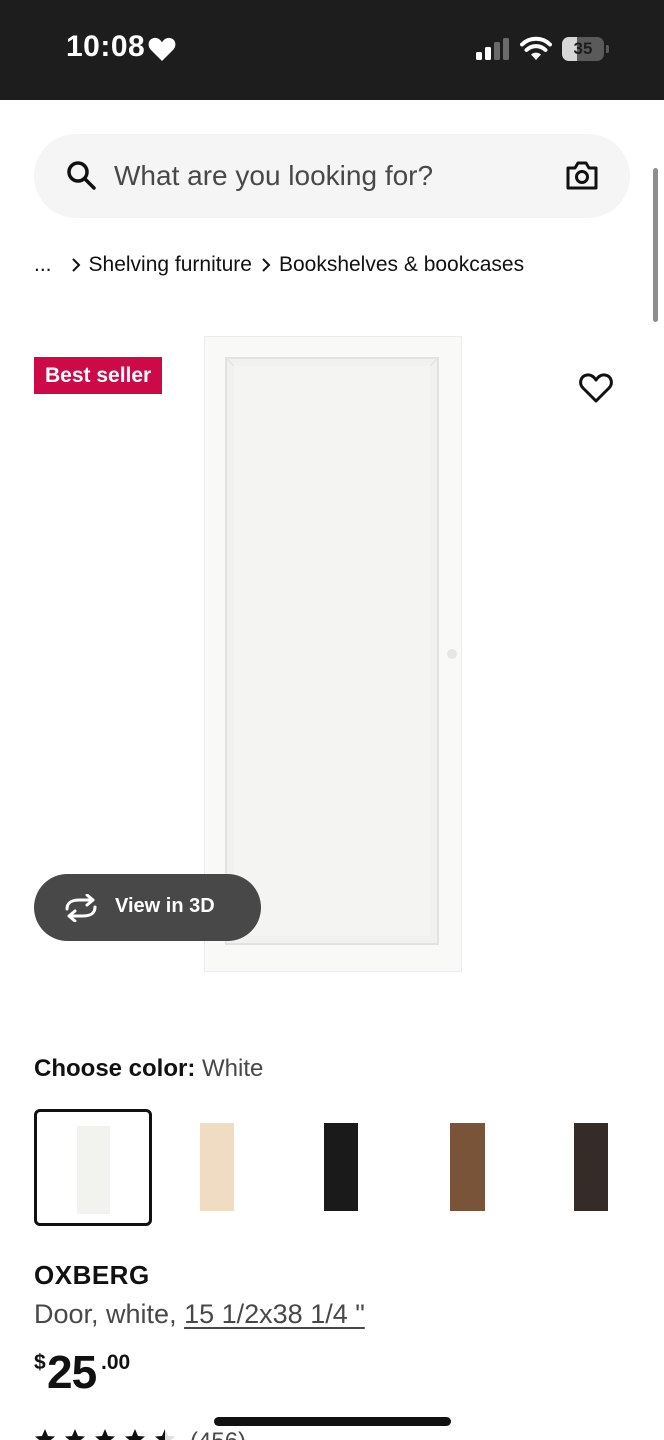 This screenshot has height=1440, width=664. What do you see at coordinates (218, 1434) in the screenshot?
I see `rating-count: (456)` at bounding box center [218, 1434].